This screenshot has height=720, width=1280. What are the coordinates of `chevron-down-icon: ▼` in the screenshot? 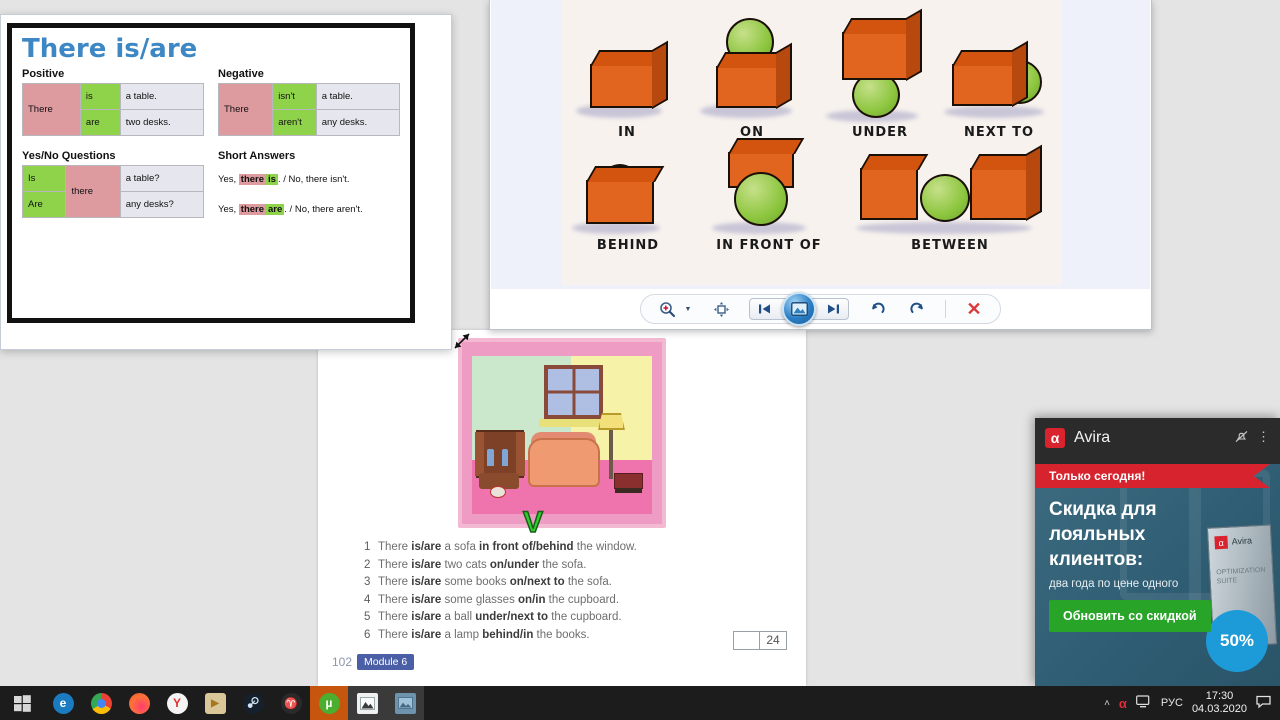 It's located at (688, 309).